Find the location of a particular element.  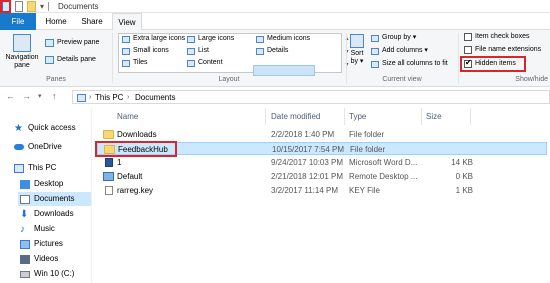

nav-pictures: Pictures is located at coordinates (41, 244).